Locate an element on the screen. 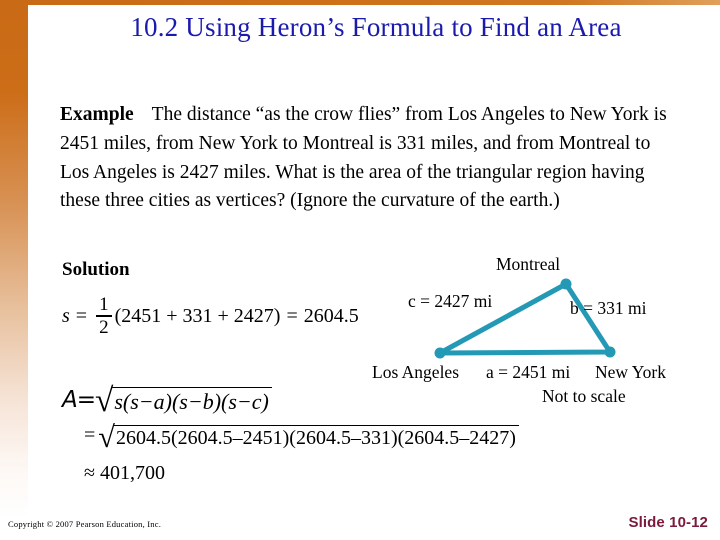 The width and height of the screenshot is (720, 540). semiperimeter-equals: = is located at coordinates (81, 316).